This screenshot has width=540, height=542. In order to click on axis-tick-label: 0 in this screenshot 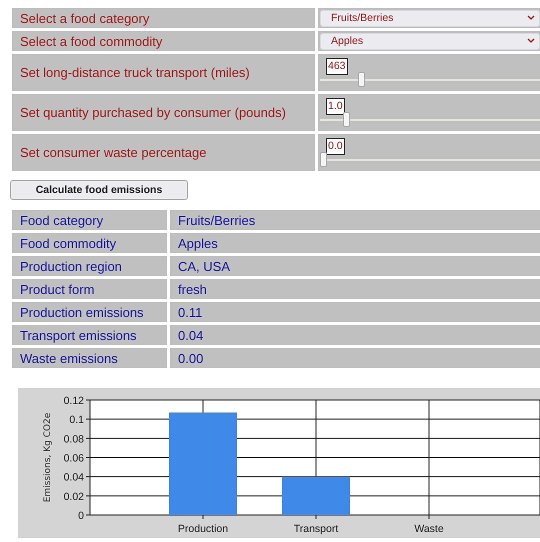, I will do `click(81, 516)`.